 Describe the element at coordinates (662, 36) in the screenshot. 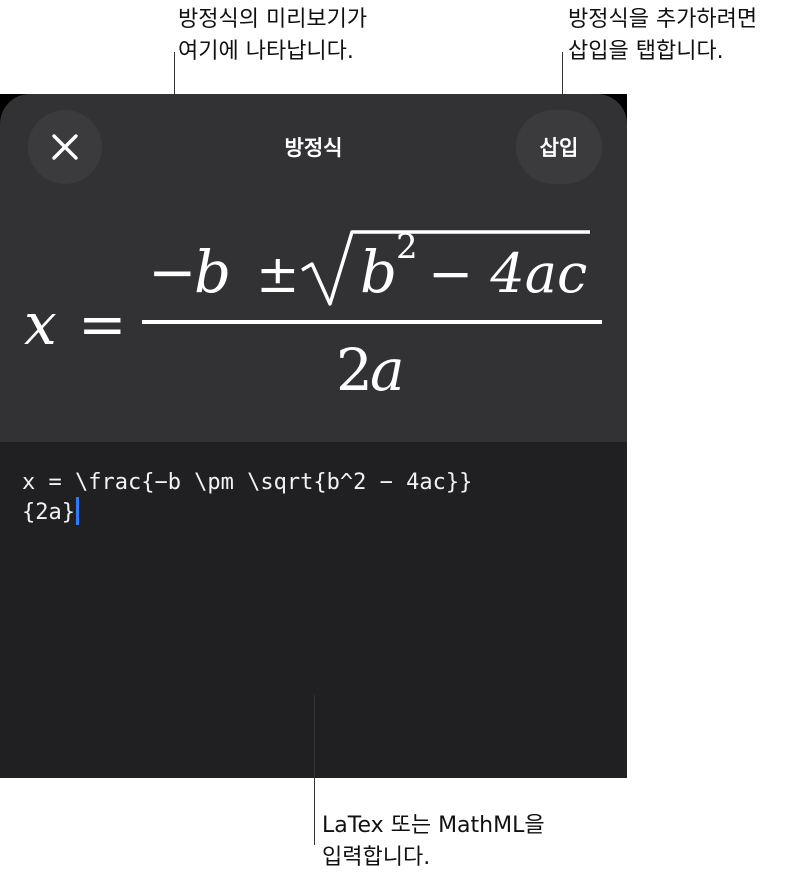

I see `callout-insert: 방정식을 추가하려면 삽입을 탭합니다.` at that location.